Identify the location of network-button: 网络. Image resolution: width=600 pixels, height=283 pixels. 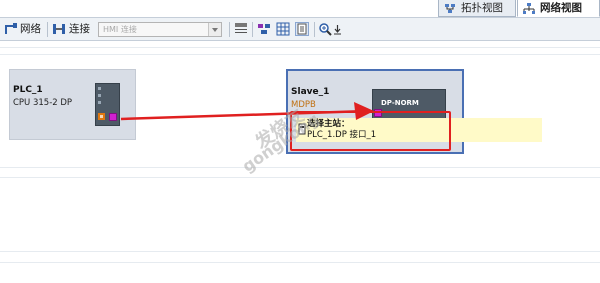
(24, 29).